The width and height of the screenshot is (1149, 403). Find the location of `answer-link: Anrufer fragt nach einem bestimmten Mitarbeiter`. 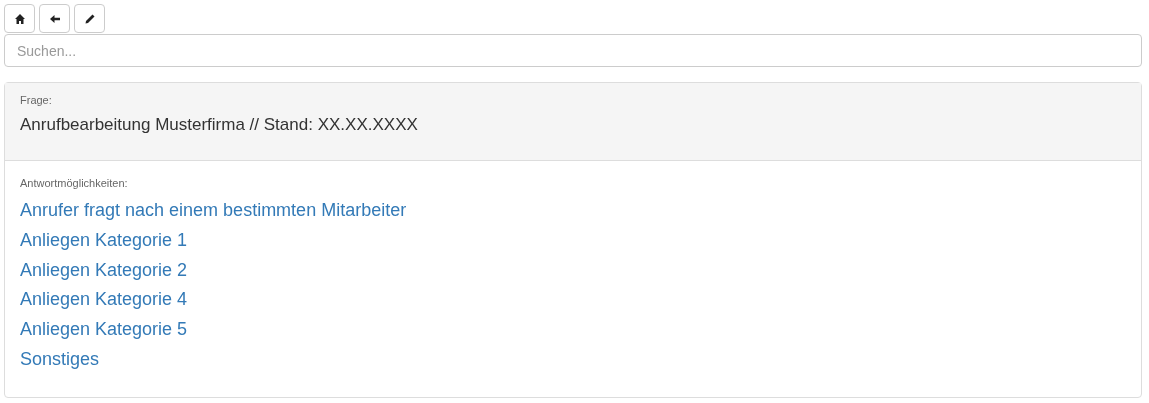

answer-link: Anrufer fragt nach einem bestimmten Mitarbeiter is located at coordinates (213, 211).